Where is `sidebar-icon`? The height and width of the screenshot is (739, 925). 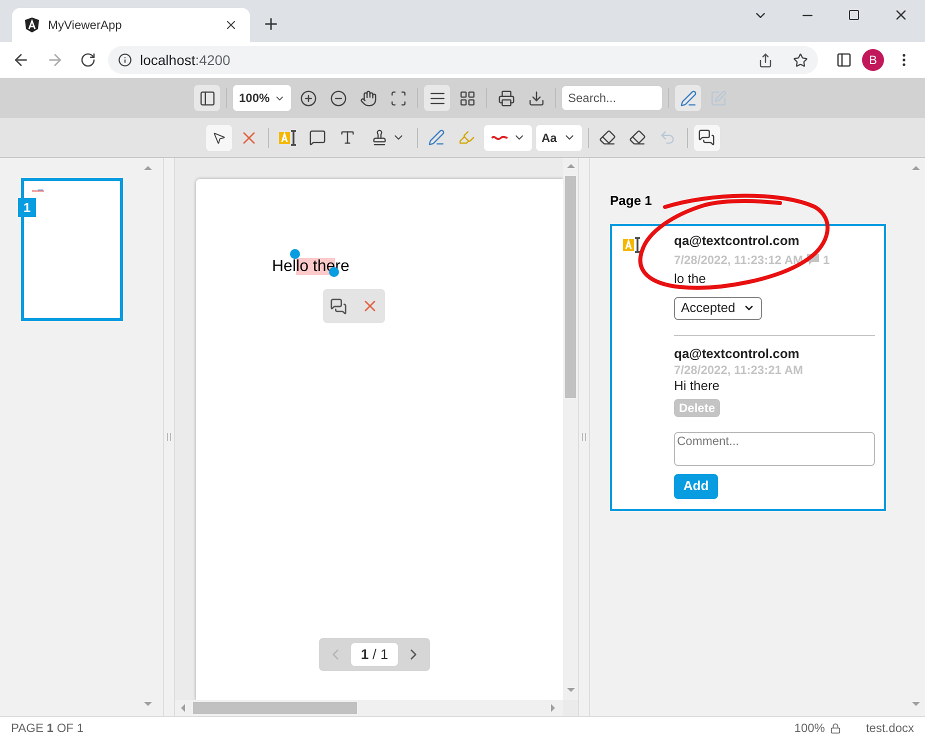 sidebar-icon is located at coordinates (207, 98).